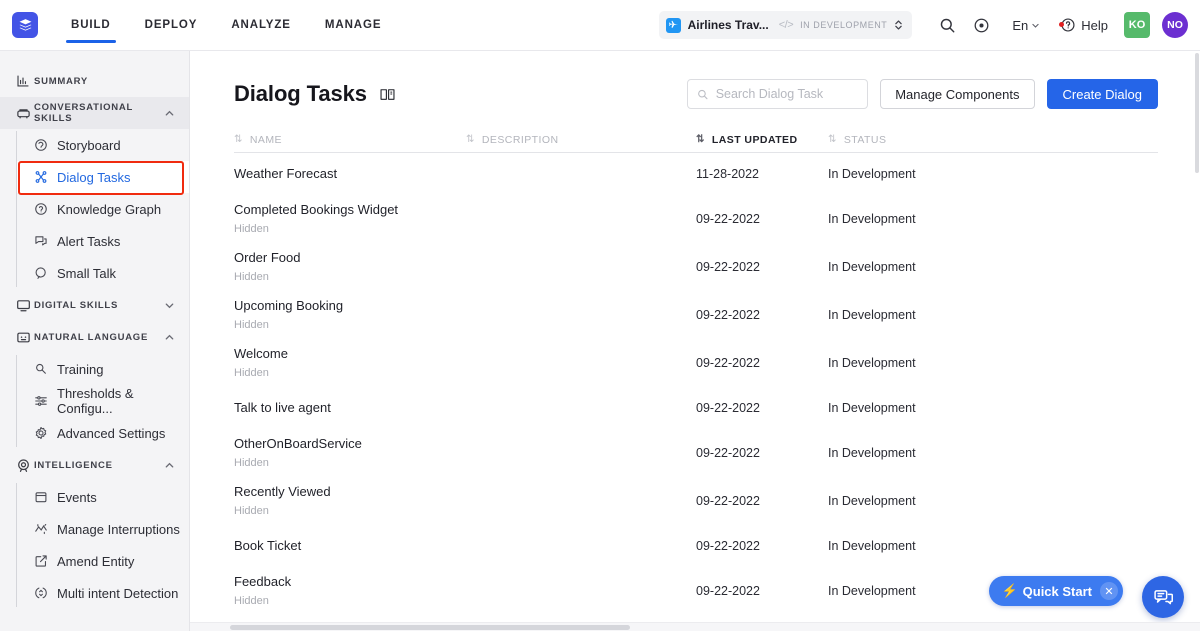 The image size is (1200, 631). I want to click on vertical-scrollbar-thumb, so click(1197, 113).